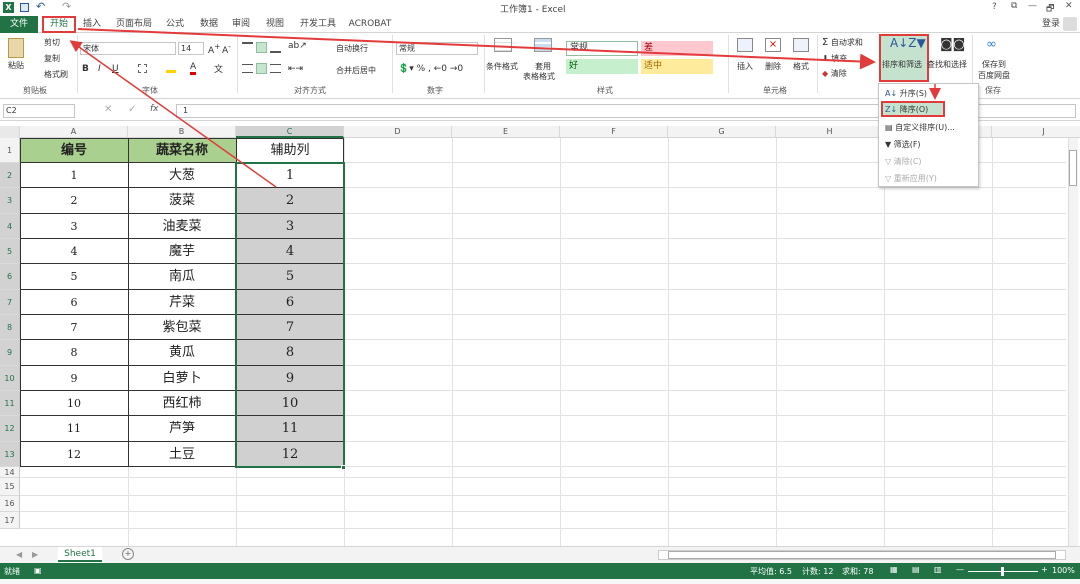 This screenshot has height=584, width=1080. Describe the element at coordinates (476, 49) in the screenshot. I see `annotation-arrow-to-sort` at that location.